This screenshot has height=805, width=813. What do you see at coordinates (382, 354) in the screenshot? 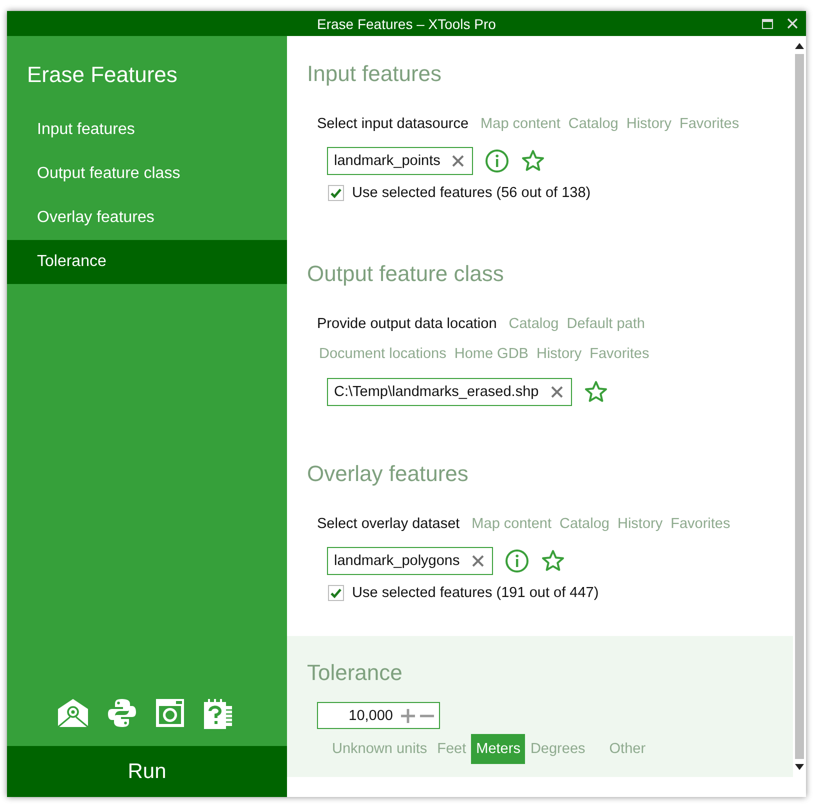
I see `source-link: Document locations` at bounding box center [382, 354].